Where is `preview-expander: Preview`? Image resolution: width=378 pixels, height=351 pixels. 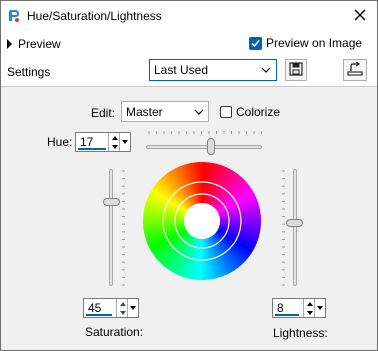
preview-expander: Preview is located at coordinates (34, 44).